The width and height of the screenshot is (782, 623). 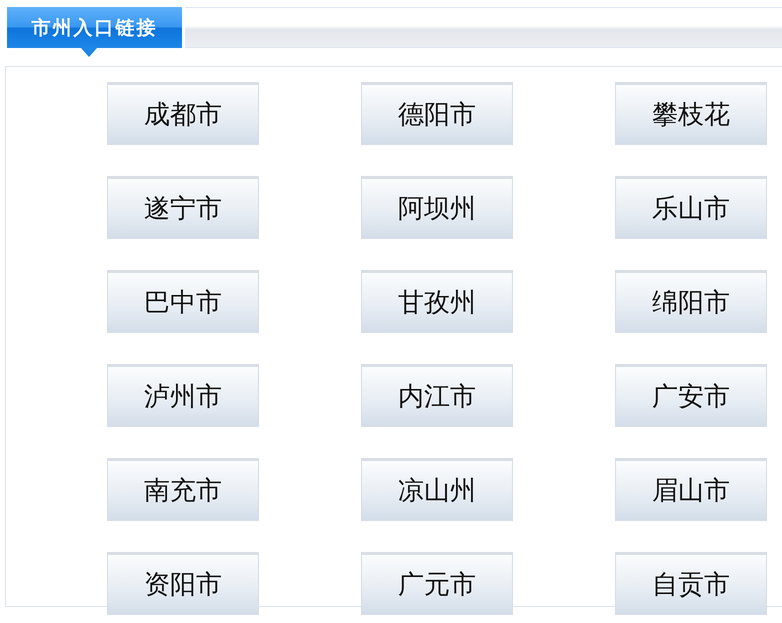 I want to click on city-link-button: 内江市, so click(x=437, y=395).